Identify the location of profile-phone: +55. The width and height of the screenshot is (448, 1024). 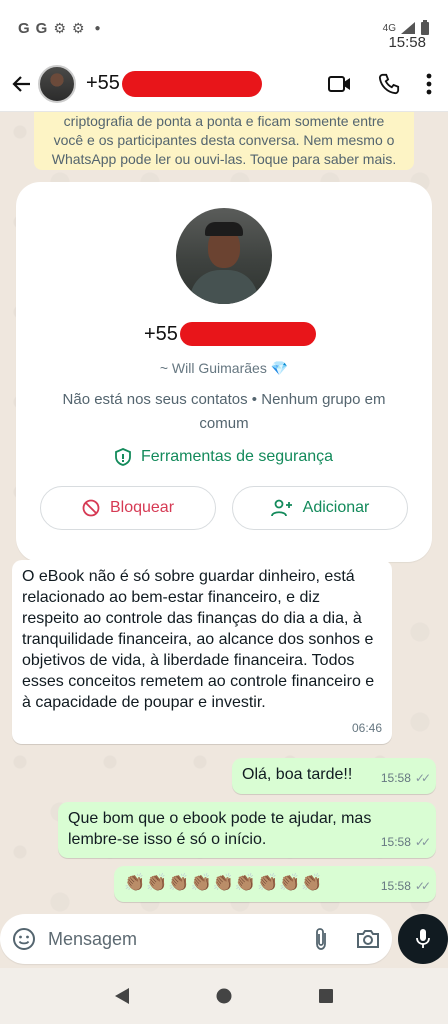
(230, 334).